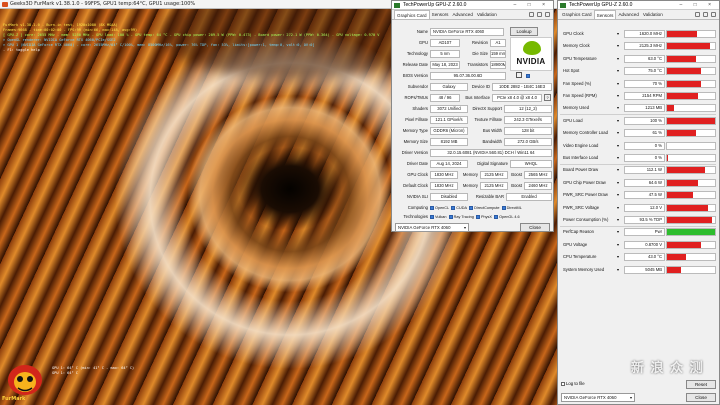 The image size is (720, 405). Describe the element at coordinates (417, 86) in the screenshot. I see `label-subvendor: Subvendor` at that location.